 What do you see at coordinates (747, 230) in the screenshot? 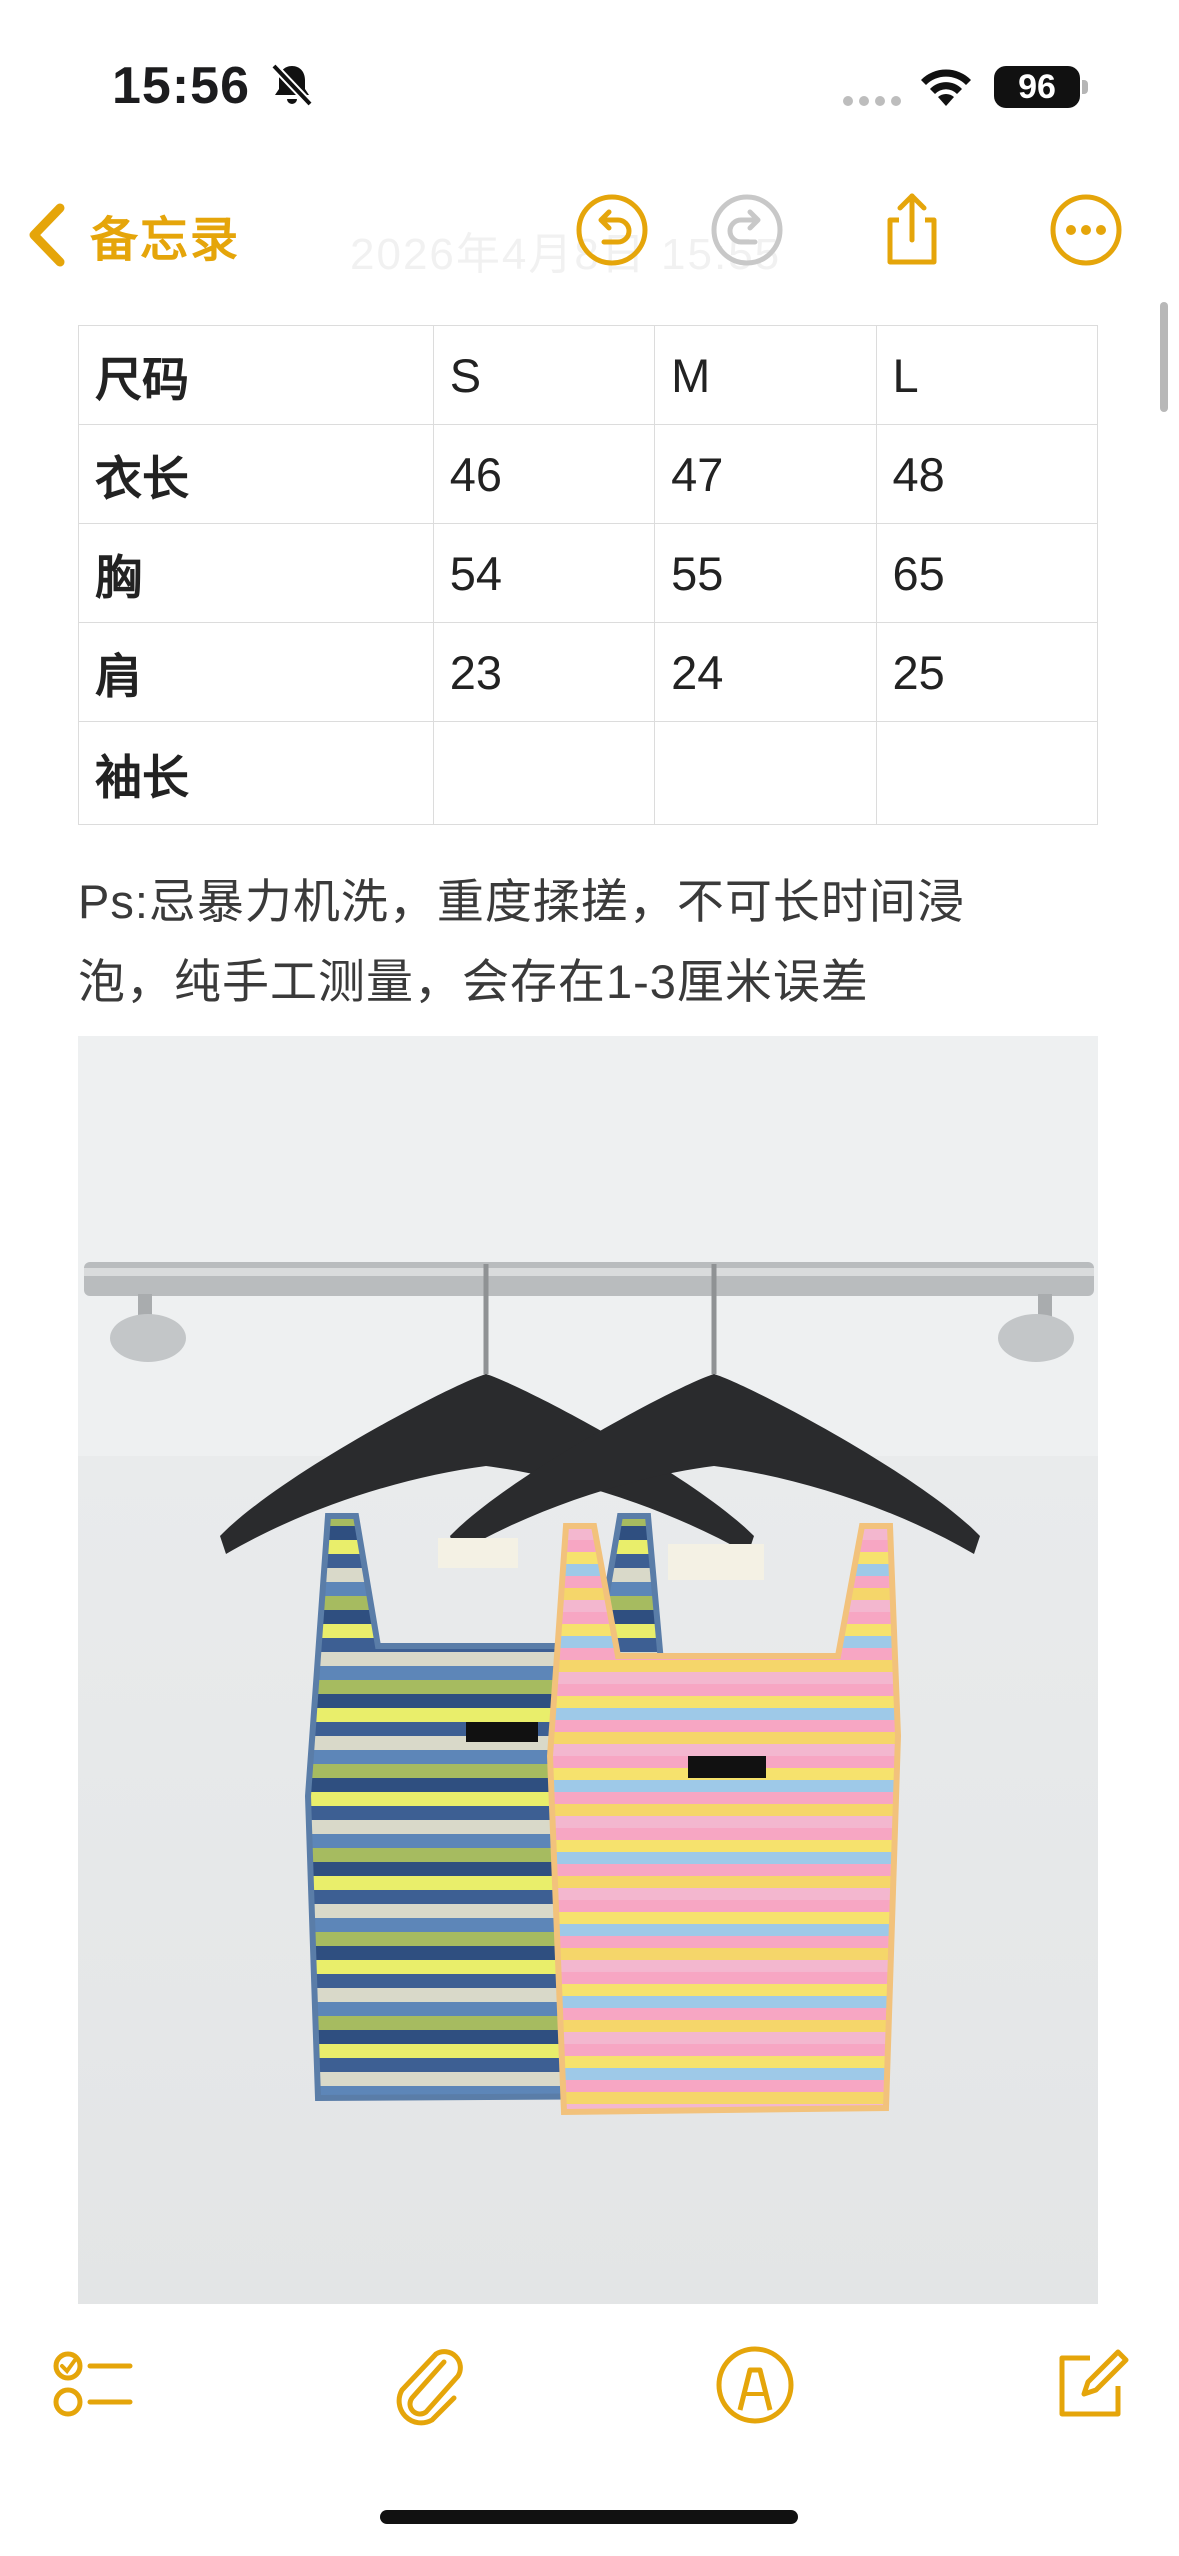
I see `redo-icon` at bounding box center [747, 230].